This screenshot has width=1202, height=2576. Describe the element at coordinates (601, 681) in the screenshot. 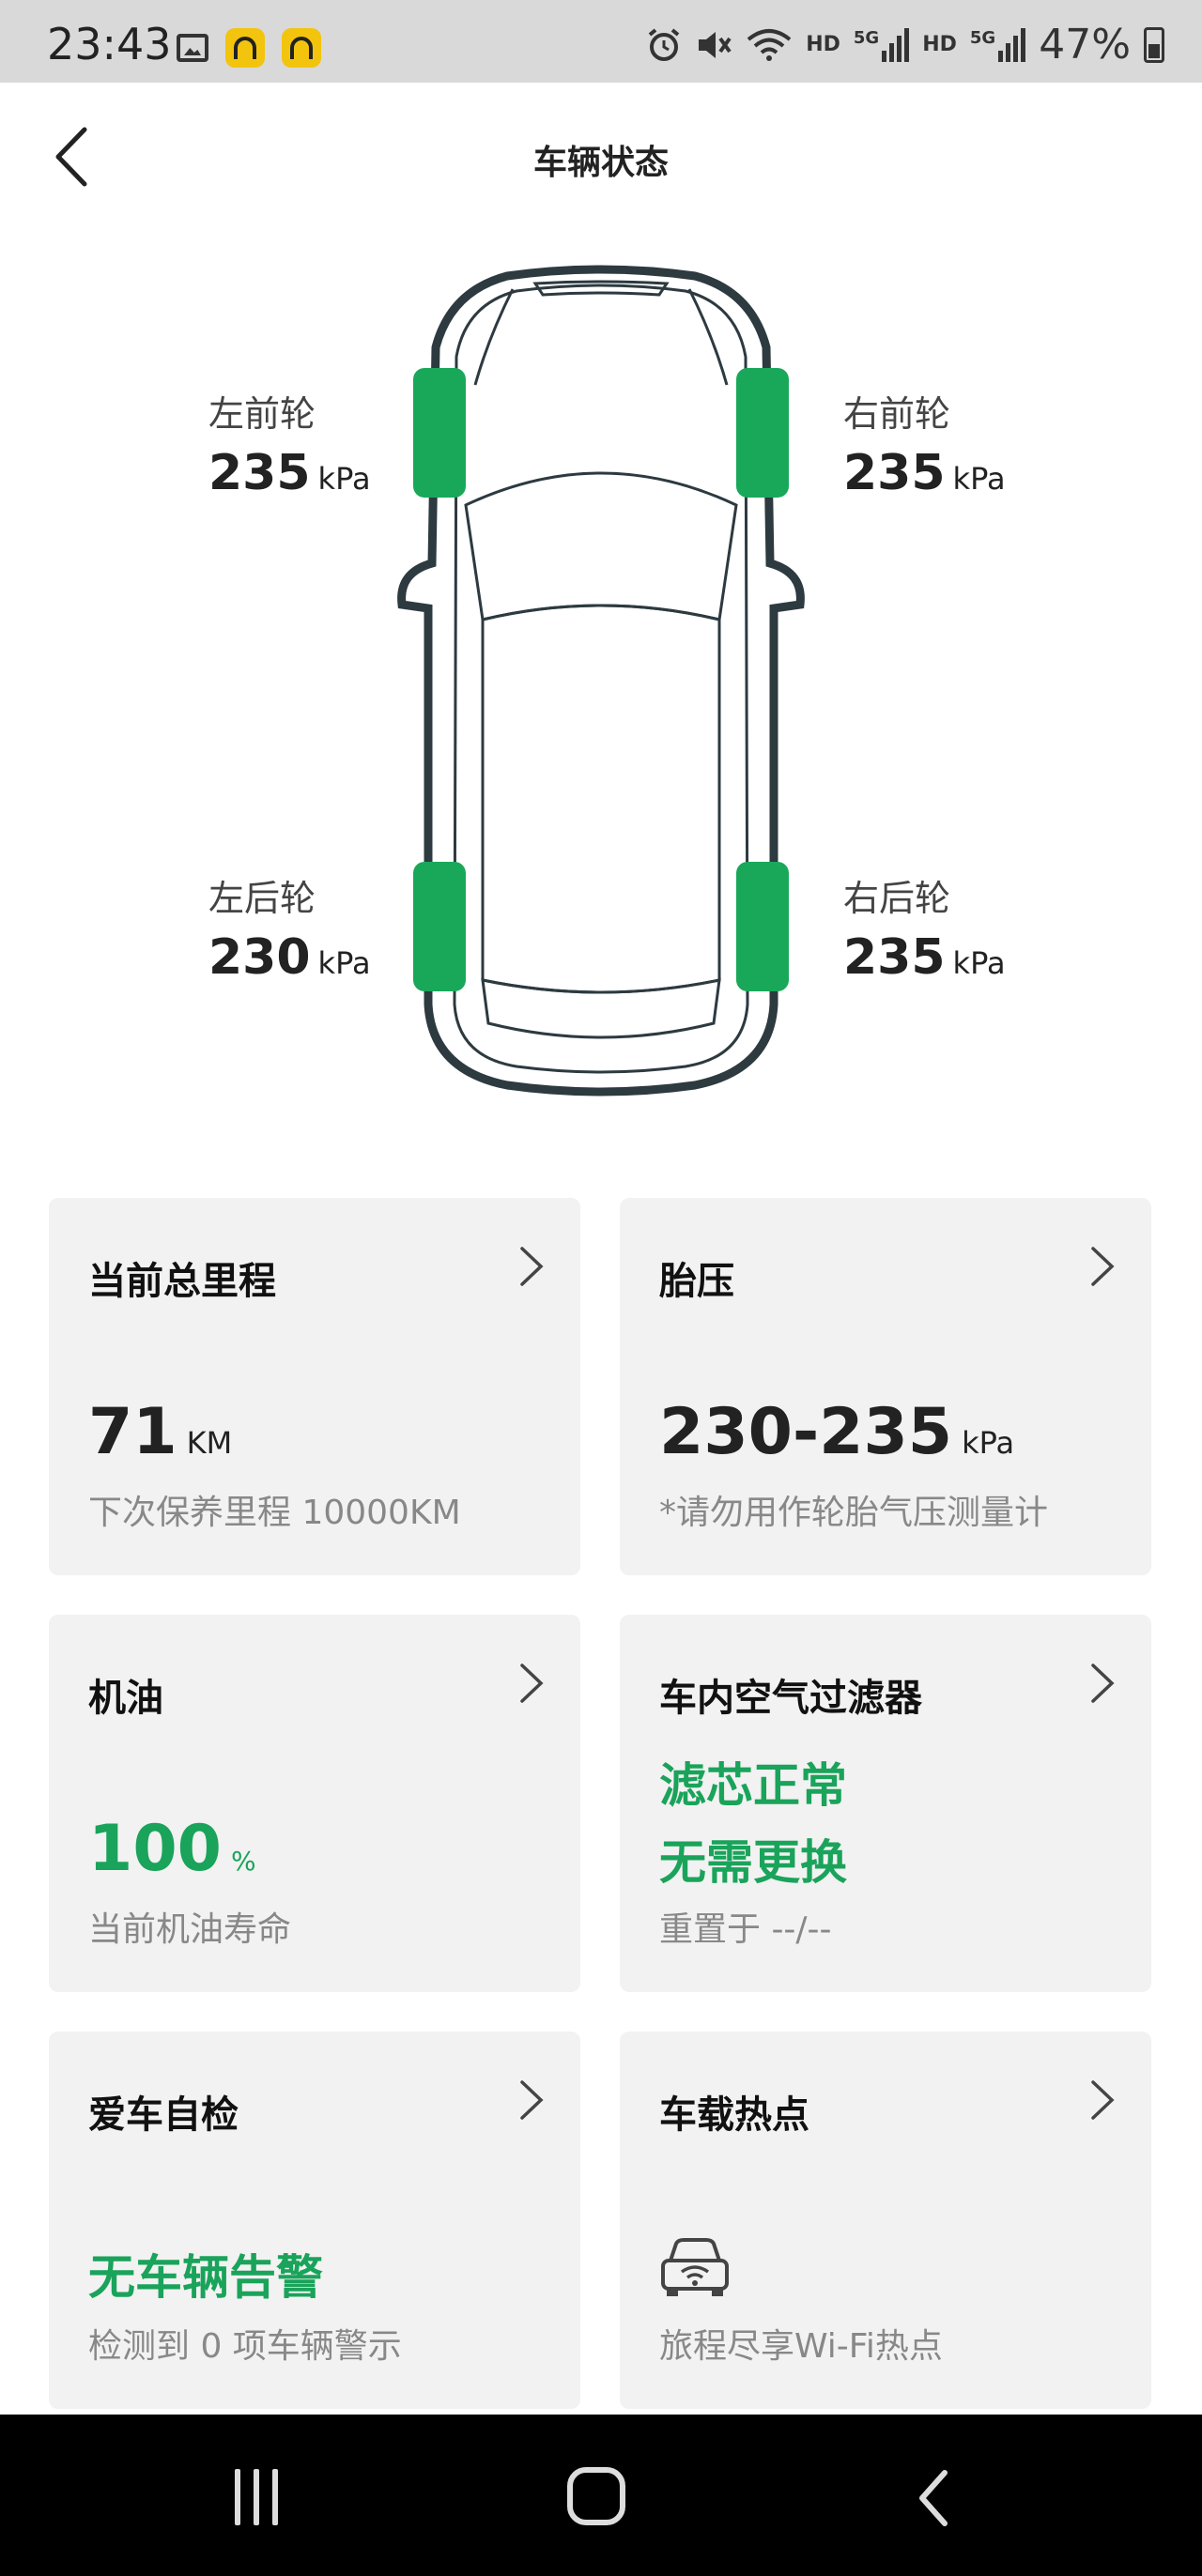

I see `car-diagram` at that location.